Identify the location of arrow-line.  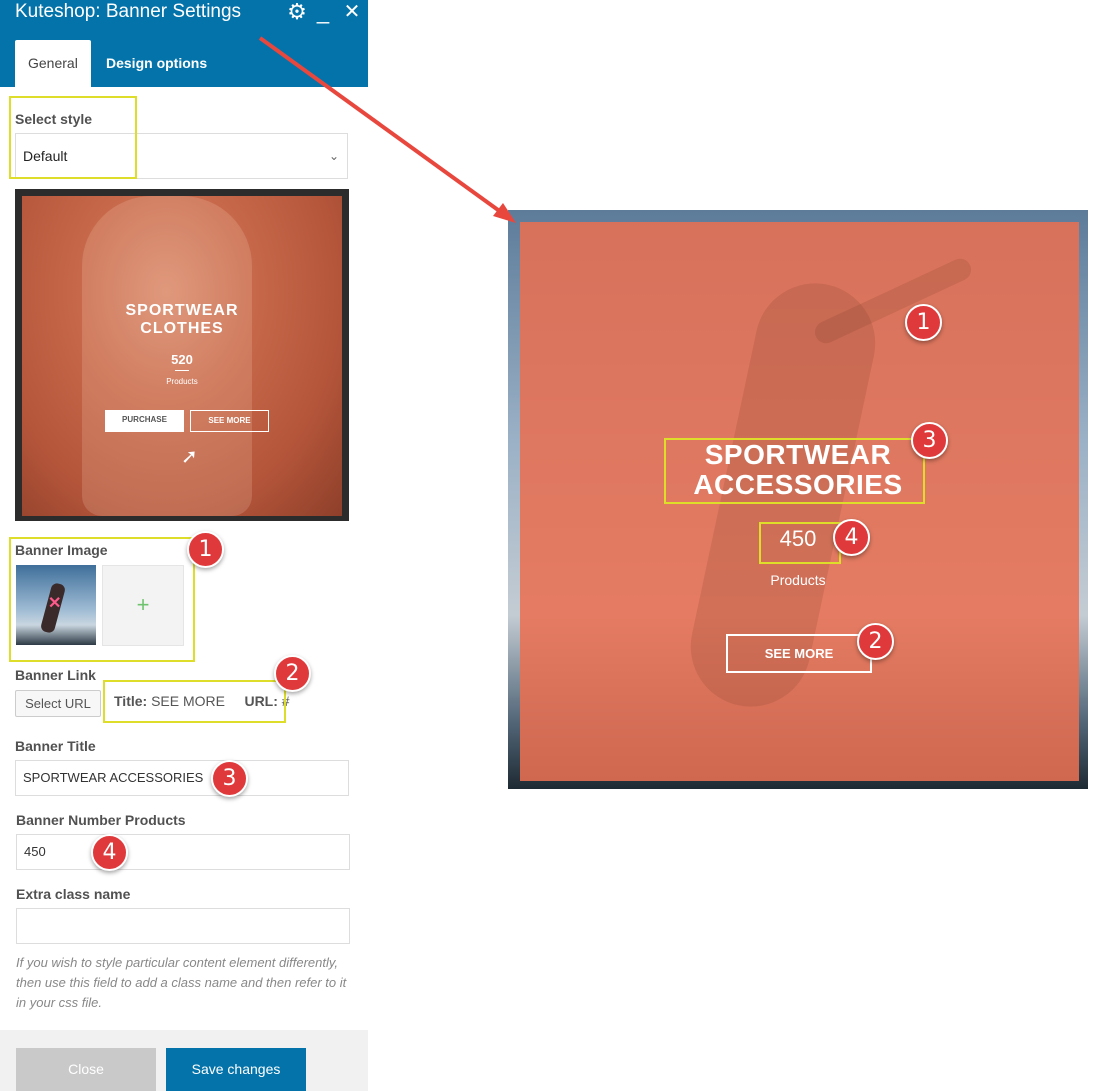
(382, 126).